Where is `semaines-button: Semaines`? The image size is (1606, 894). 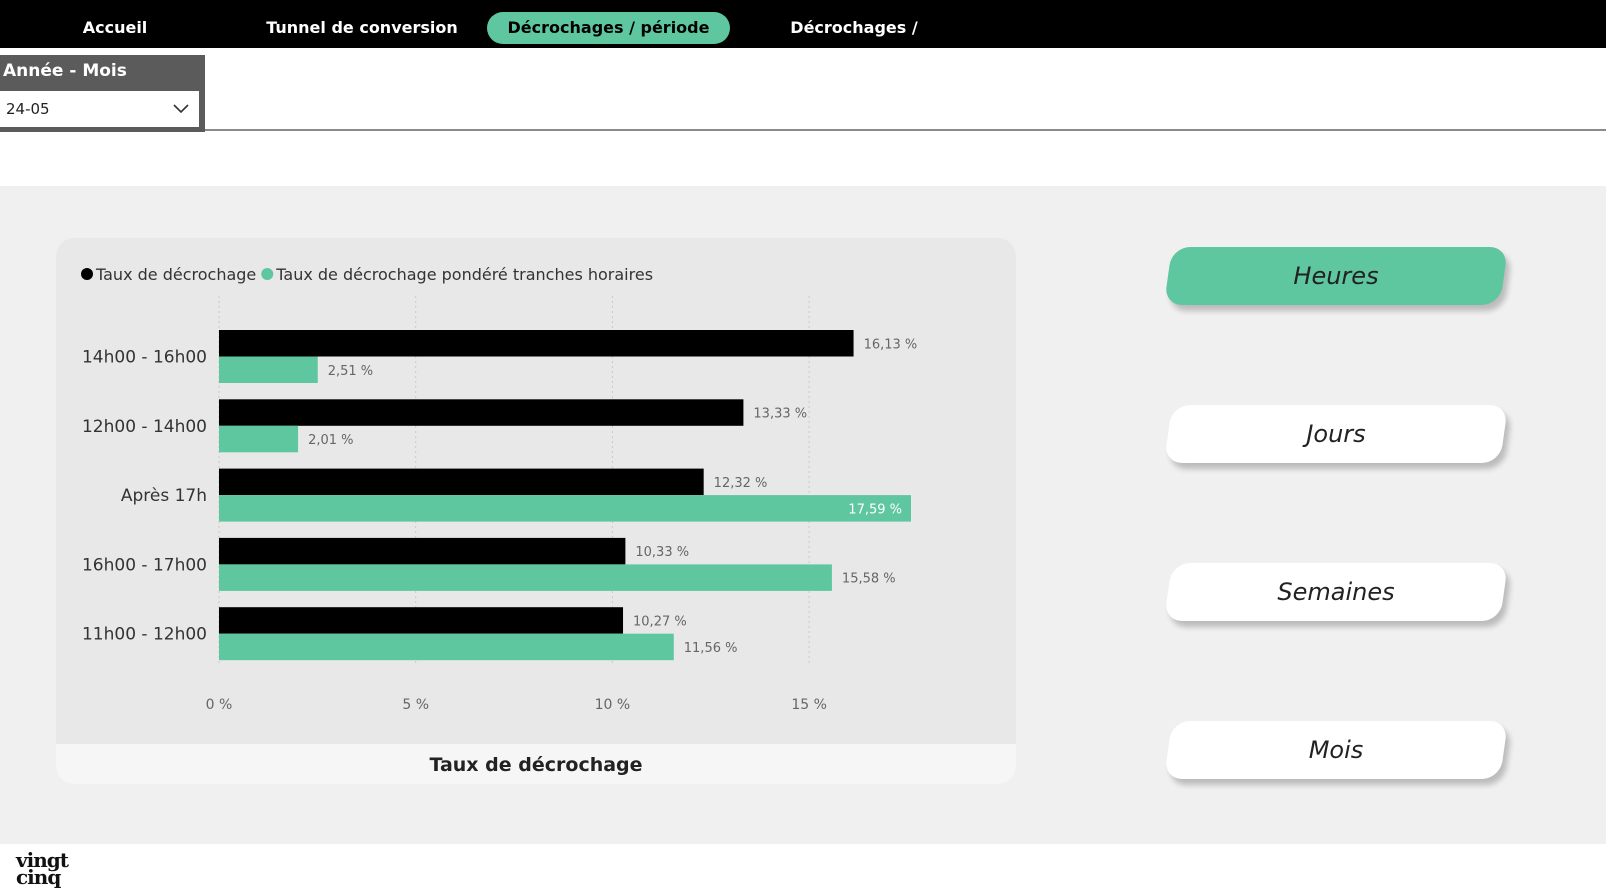 semaines-button: Semaines is located at coordinates (1336, 592).